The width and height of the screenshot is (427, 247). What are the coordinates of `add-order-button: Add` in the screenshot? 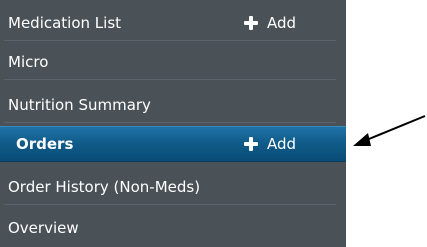 It's located at (270, 144).